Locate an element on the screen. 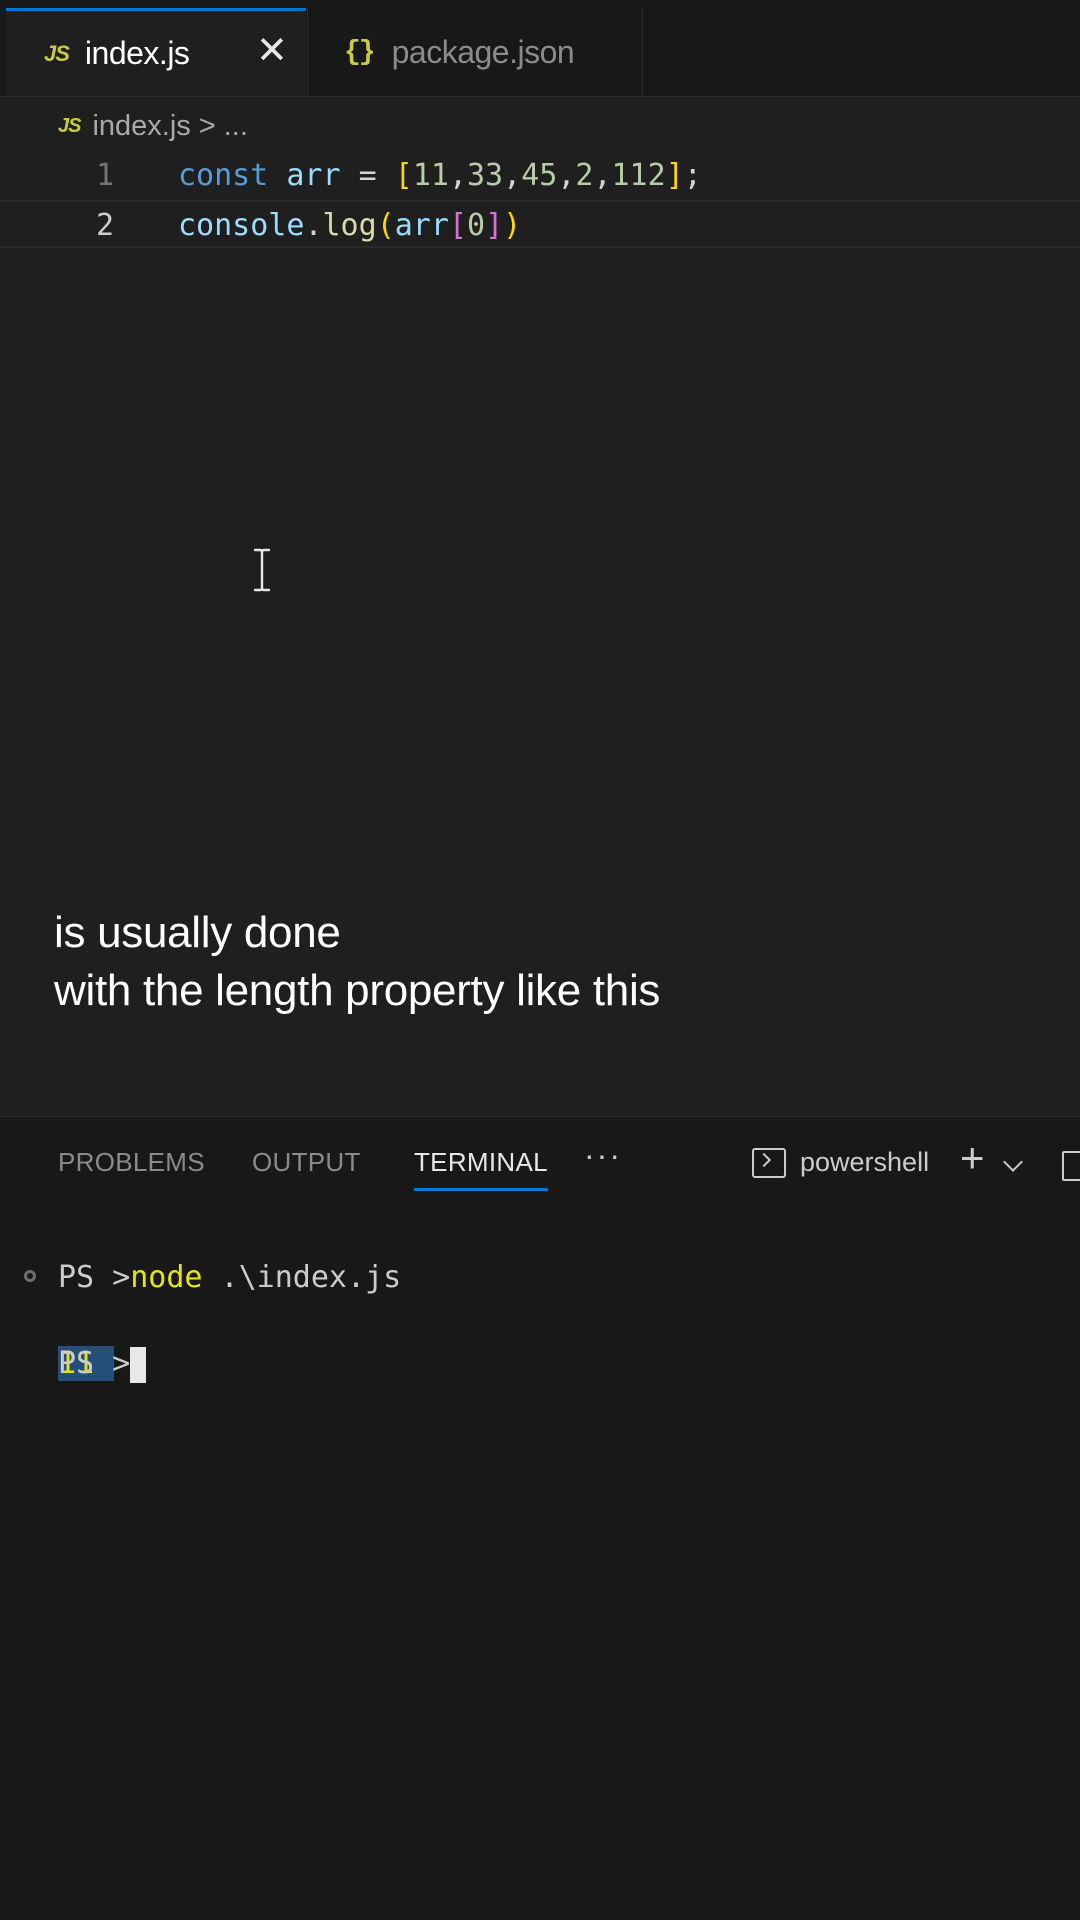  terminal-output: PS >node .\index.js 11 PS > is located at coordinates (540, 1298).